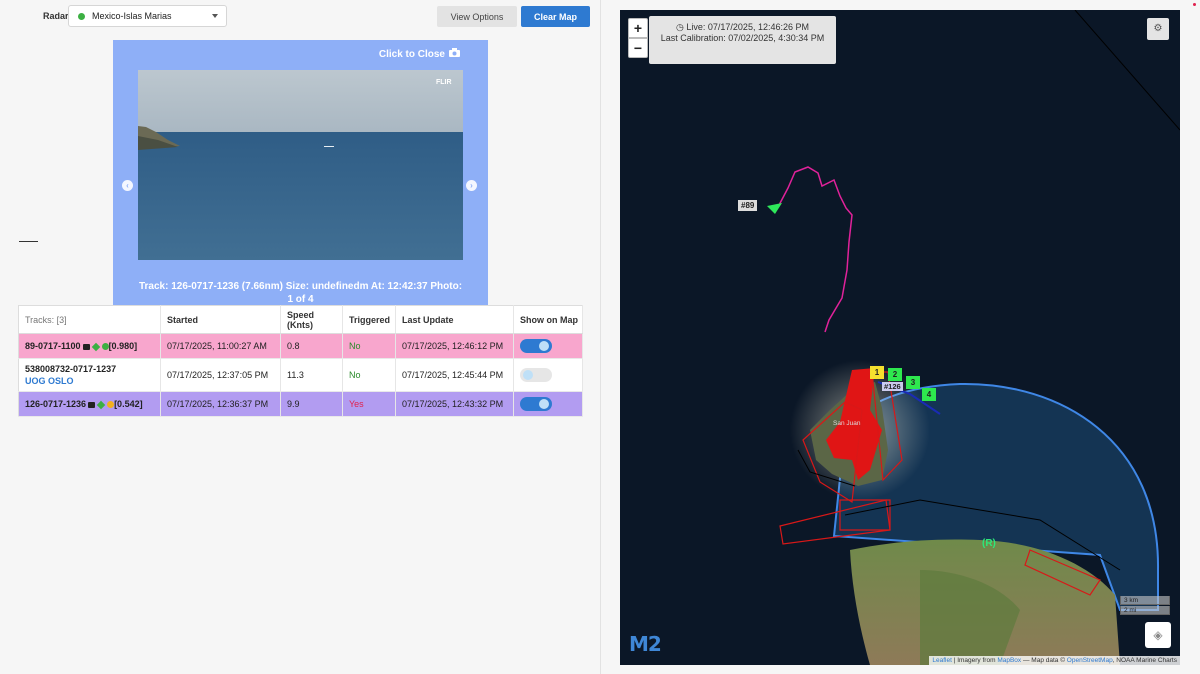 This screenshot has height=674, width=1200. What do you see at coordinates (1194, 4) in the screenshot?
I see `indicator-dot` at bounding box center [1194, 4].